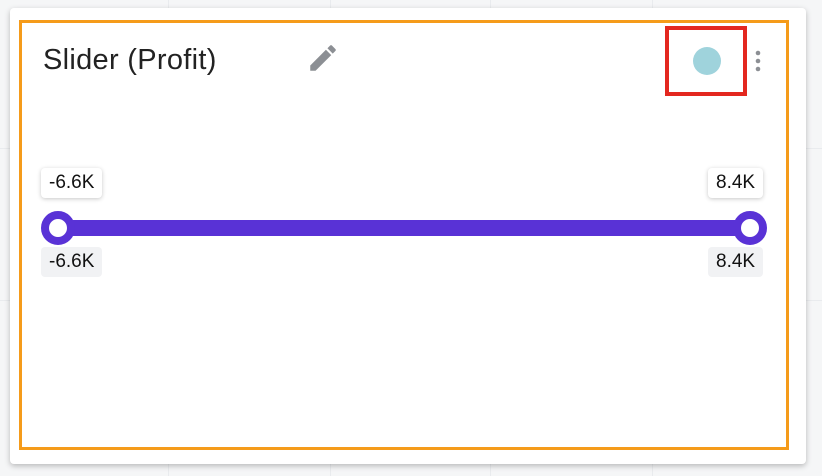 The width and height of the screenshot is (822, 476). Describe the element at coordinates (72, 262) in the screenshot. I see `range-min-label: -6.6K` at that location.